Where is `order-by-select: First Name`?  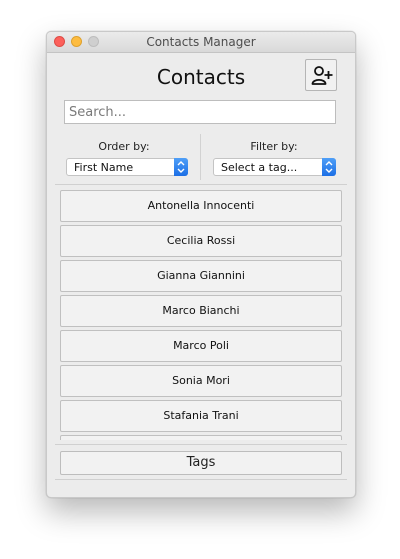
order-by-select: First Name is located at coordinates (127, 167).